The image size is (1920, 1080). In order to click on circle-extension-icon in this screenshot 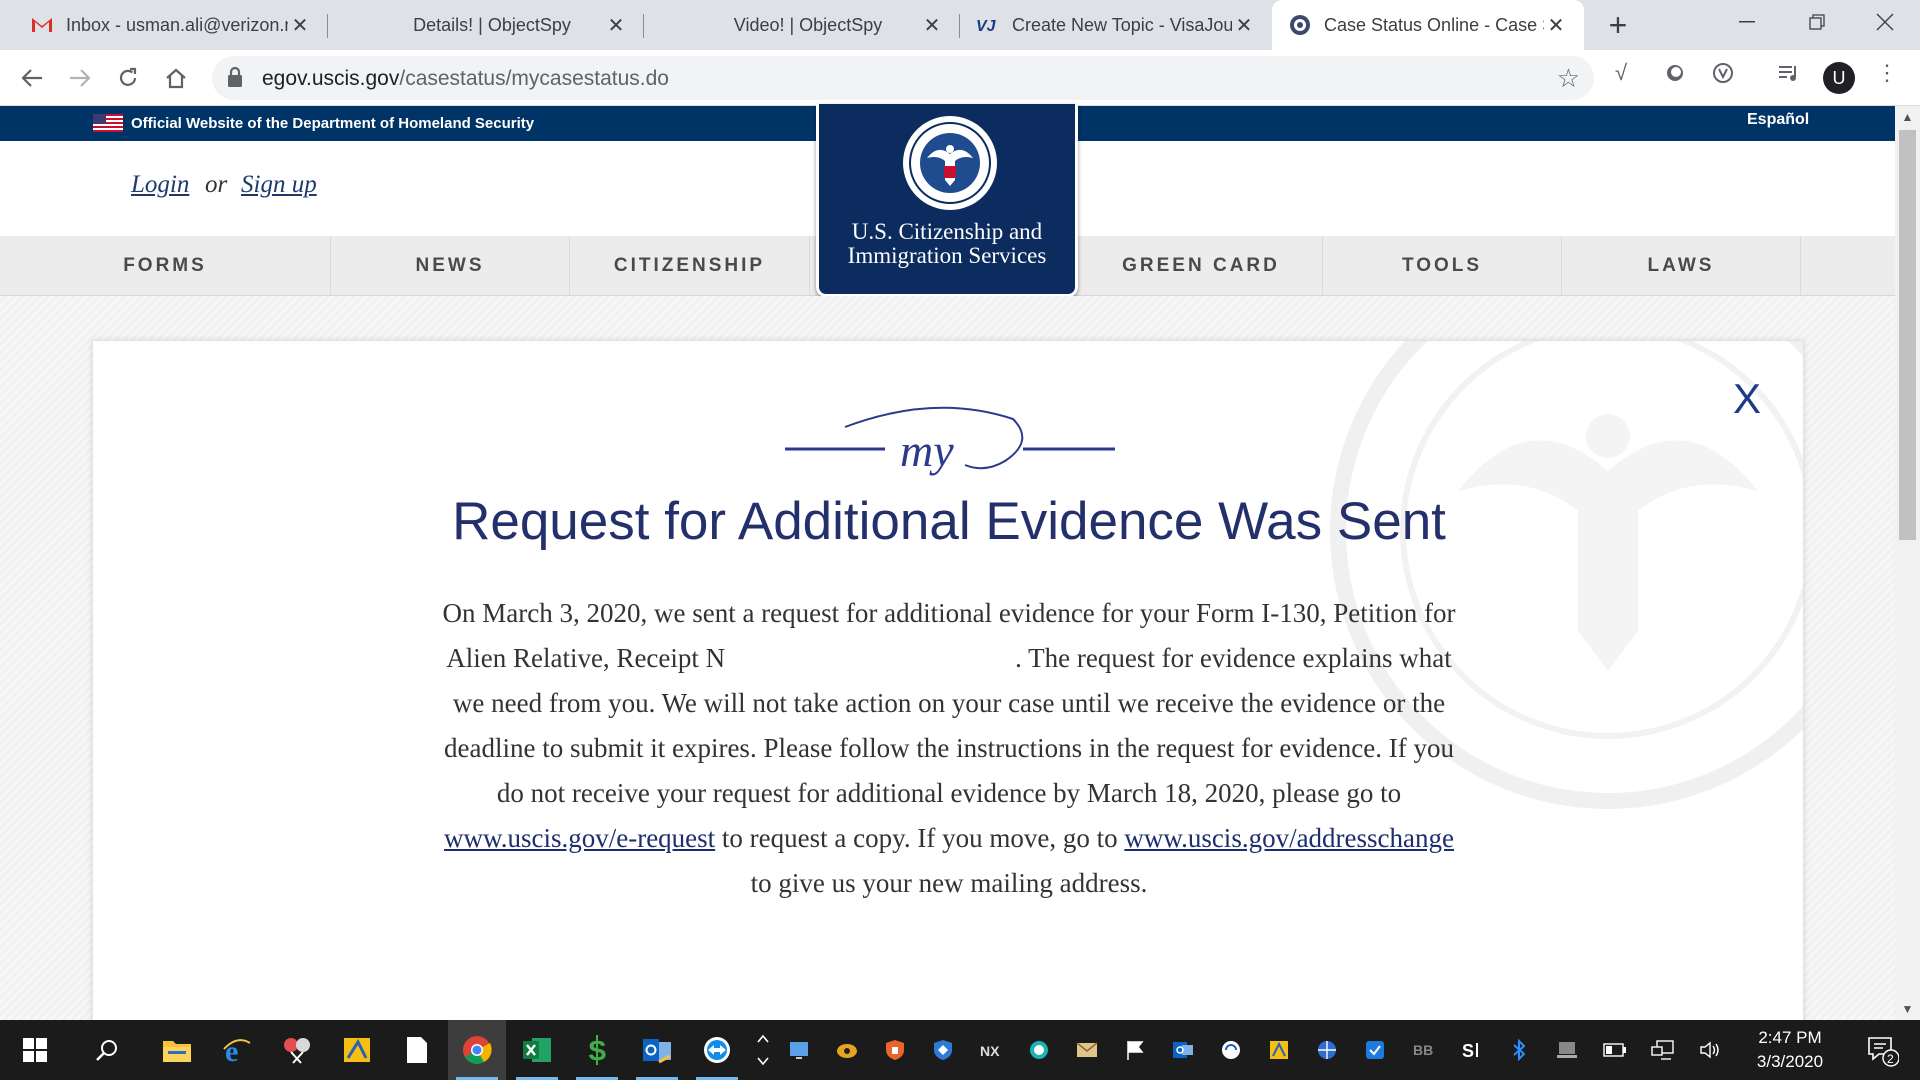, I will do `click(1675, 73)`.